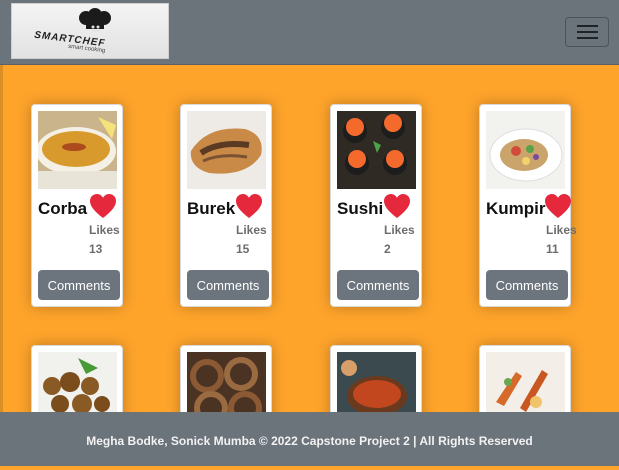 This screenshot has width=619, height=470. What do you see at coordinates (387, 249) in the screenshot?
I see `likes-count: 2` at bounding box center [387, 249].